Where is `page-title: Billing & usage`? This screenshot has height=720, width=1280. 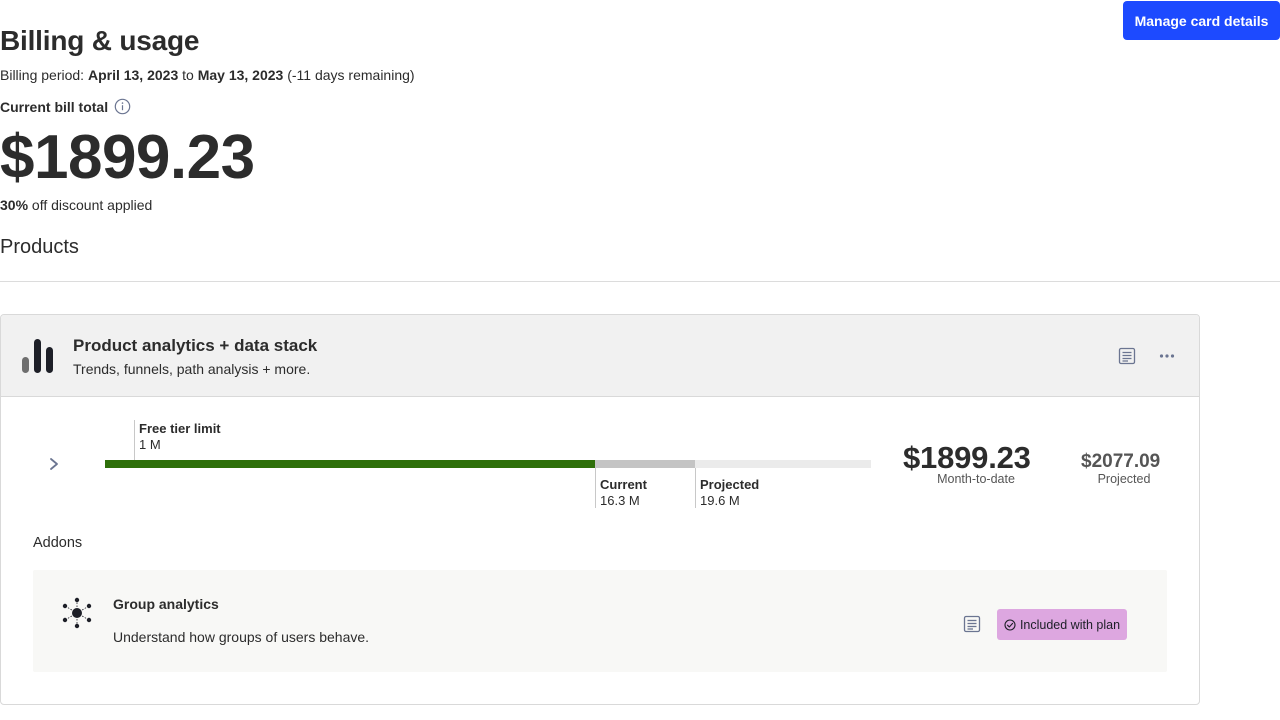
page-title: Billing & usage is located at coordinates (100, 40).